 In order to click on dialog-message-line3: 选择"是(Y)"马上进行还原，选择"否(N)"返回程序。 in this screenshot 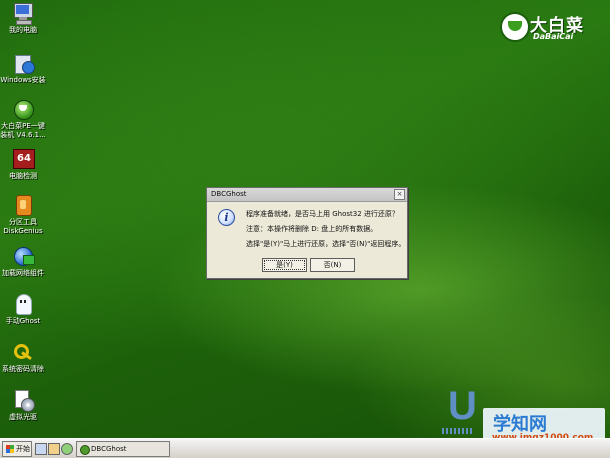, I will do `click(326, 244)`.